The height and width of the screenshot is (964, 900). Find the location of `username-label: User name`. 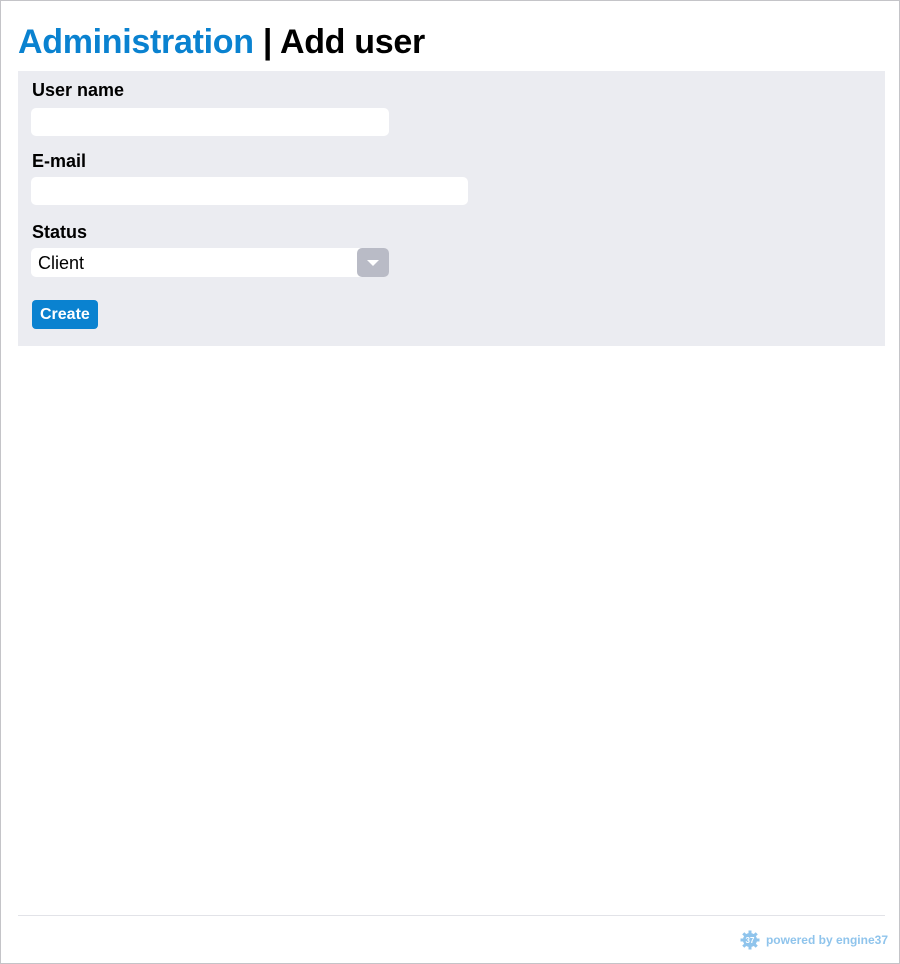

username-label: User name is located at coordinates (78, 90).